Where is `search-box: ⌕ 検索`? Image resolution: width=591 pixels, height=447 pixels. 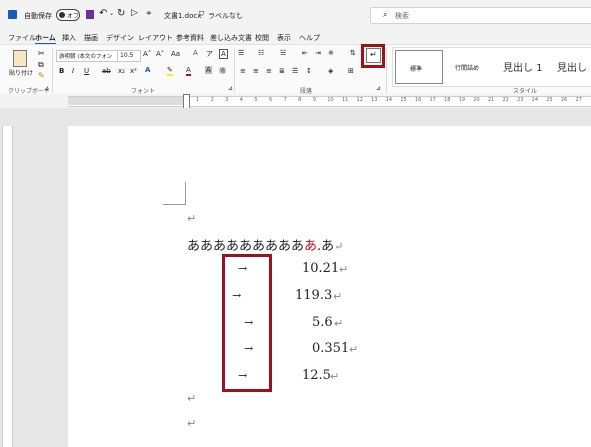
search-box: ⌕ 検索 is located at coordinates (480, 15).